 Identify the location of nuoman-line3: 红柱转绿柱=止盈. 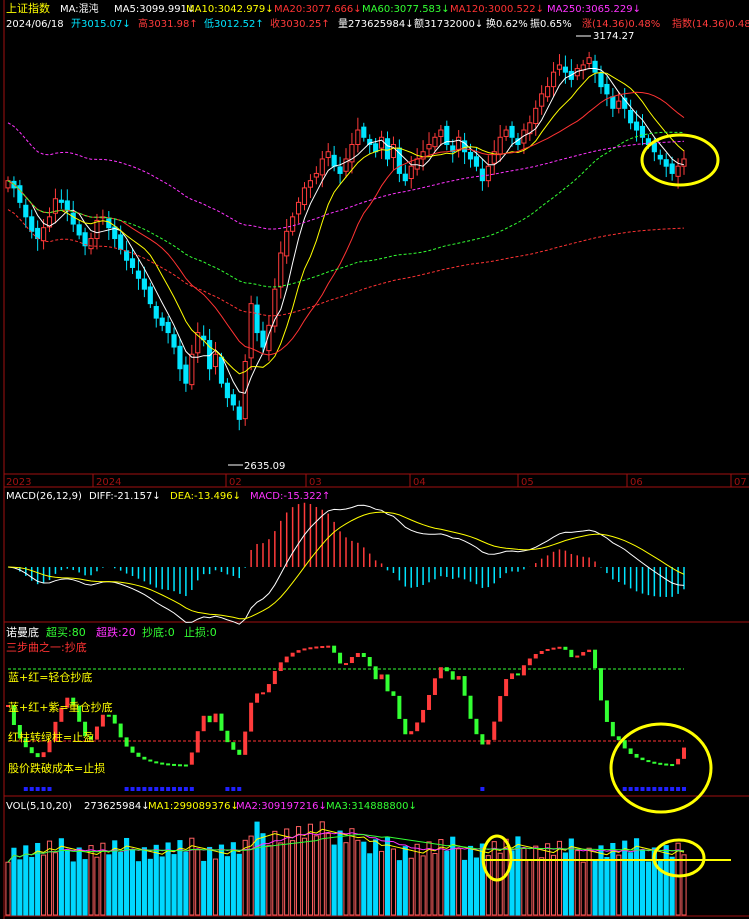
(51, 737).